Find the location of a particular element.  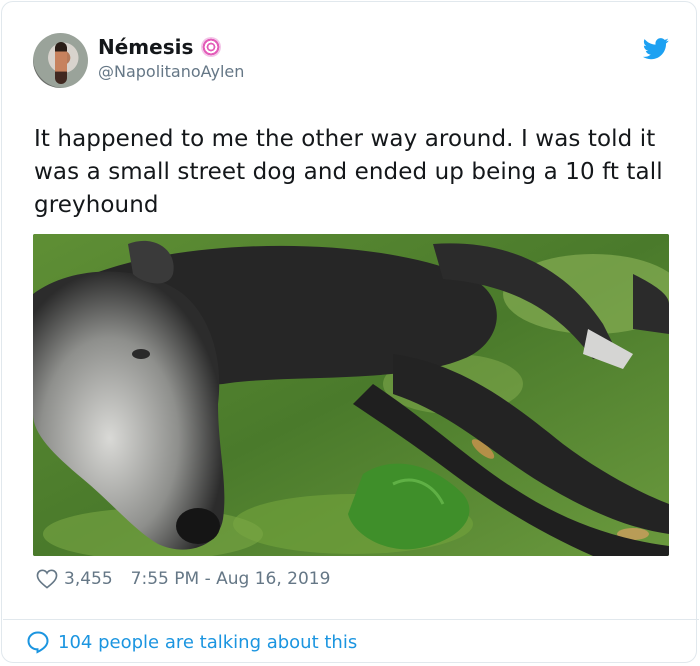

speech-bubble-icon is located at coordinates (38, 642).